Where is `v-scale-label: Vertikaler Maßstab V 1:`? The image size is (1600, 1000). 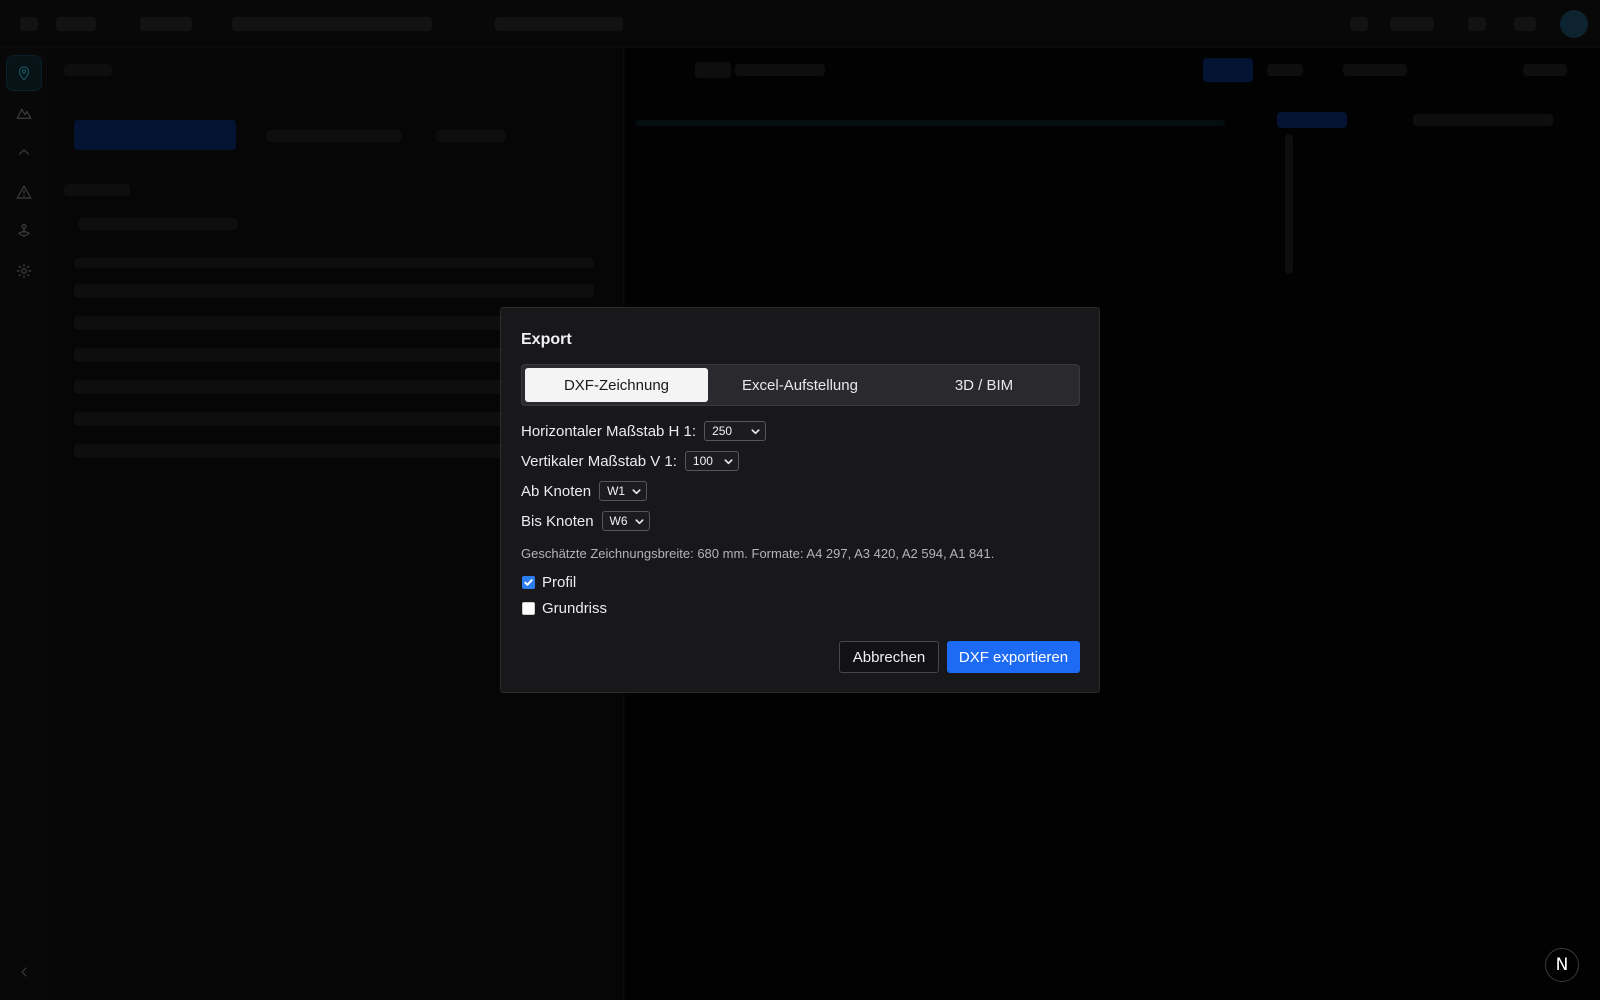
v-scale-label: Vertikaler Maßstab V 1: is located at coordinates (599, 461).